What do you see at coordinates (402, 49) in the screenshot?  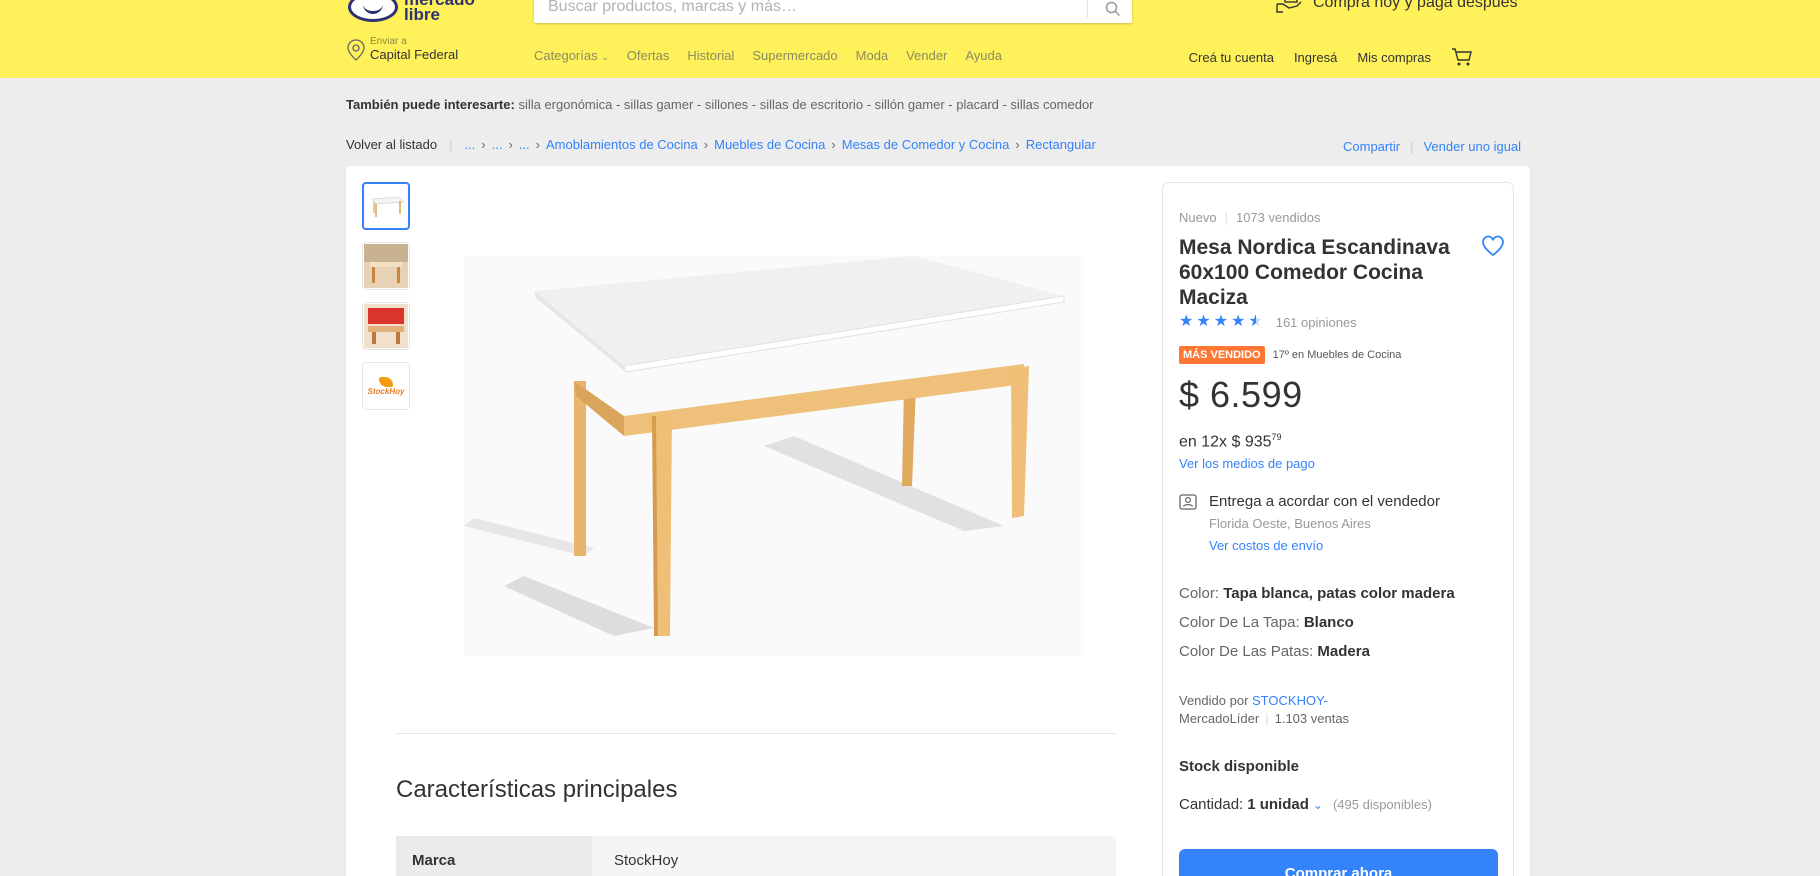 I see `location-selector: Enviar a Capital Federal` at bounding box center [402, 49].